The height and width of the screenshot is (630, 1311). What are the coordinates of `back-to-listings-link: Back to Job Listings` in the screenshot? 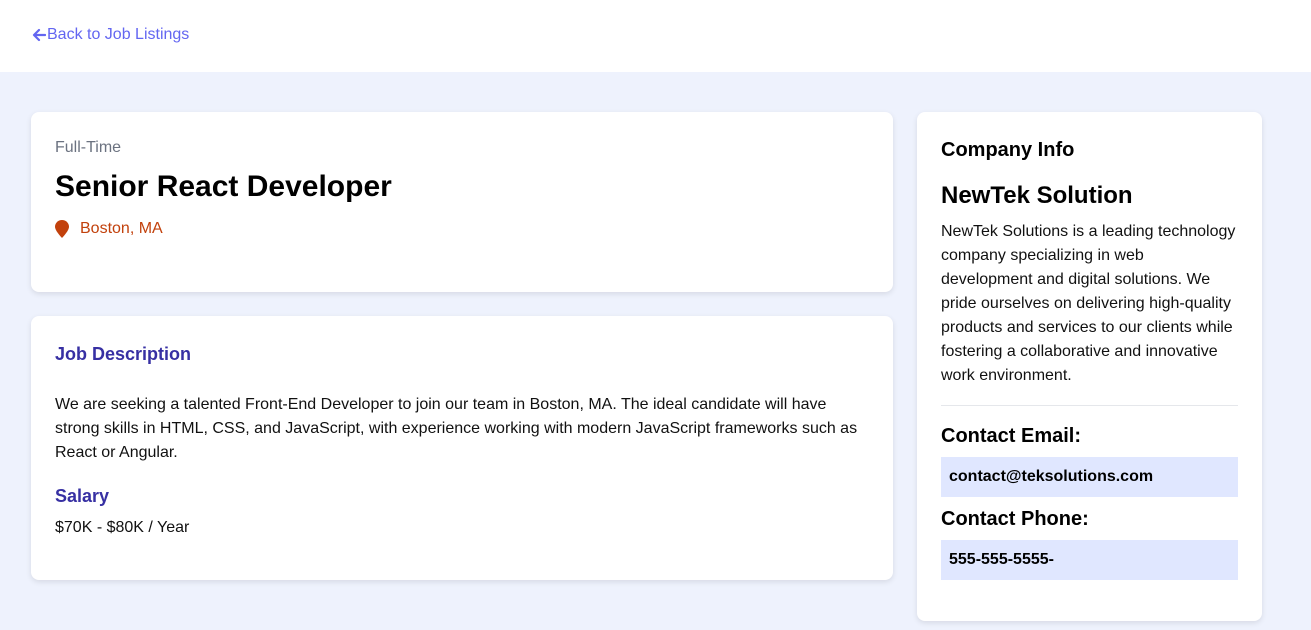 It's located at (110, 35).